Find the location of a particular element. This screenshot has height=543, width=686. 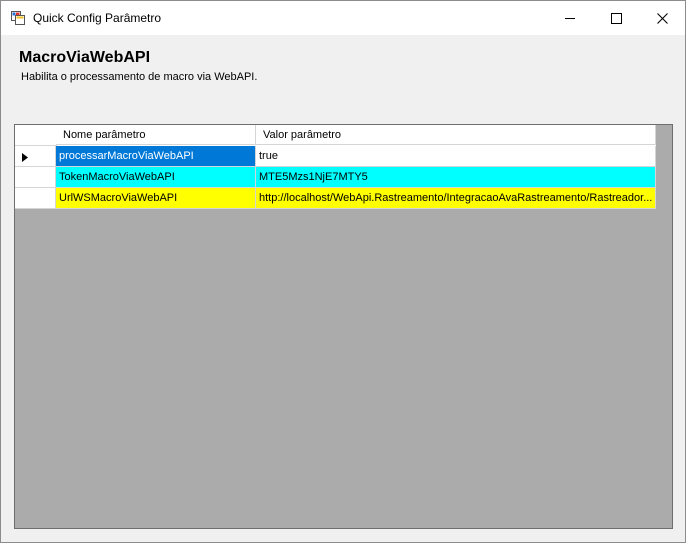

grid-header-row: Nome parâmetro Valor parâmetro is located at coordinates (335, 135).